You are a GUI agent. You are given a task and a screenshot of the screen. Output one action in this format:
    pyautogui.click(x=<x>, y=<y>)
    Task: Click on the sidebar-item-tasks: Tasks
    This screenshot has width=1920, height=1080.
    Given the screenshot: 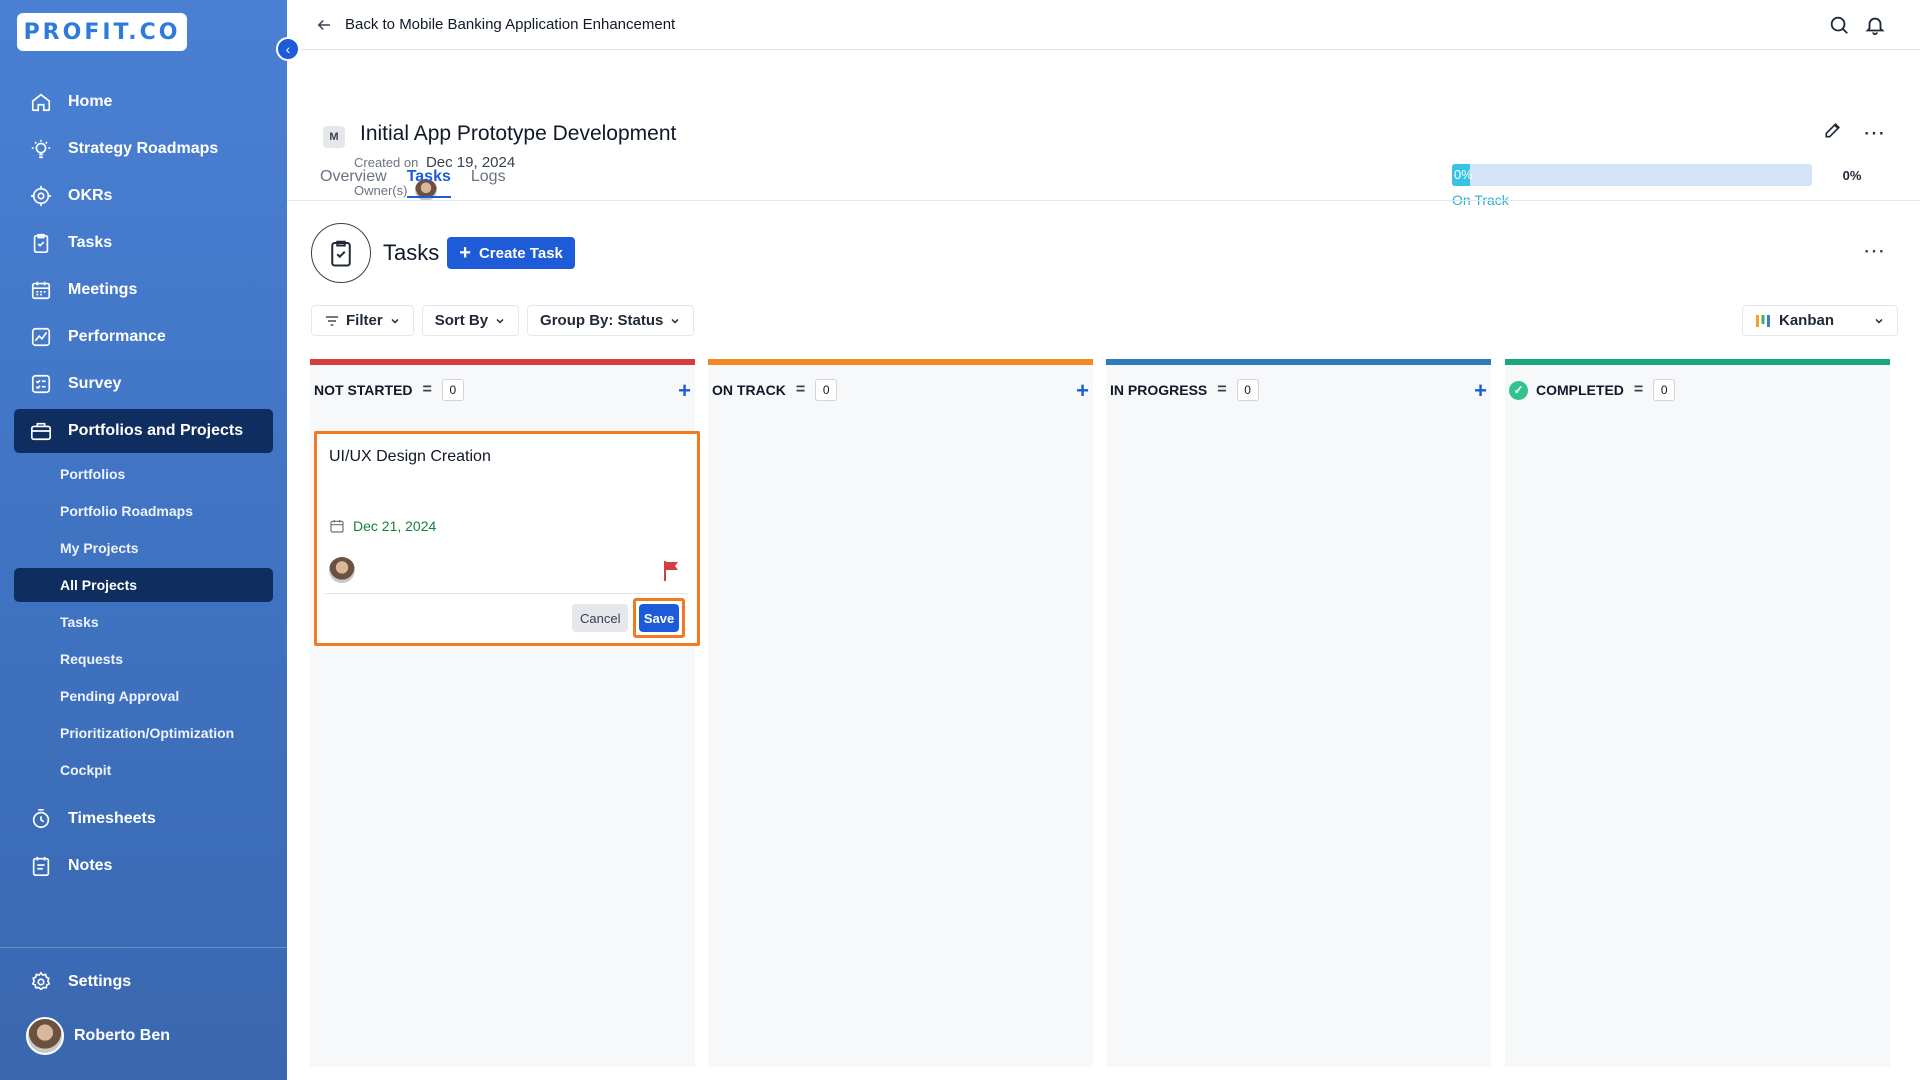 What is the action you would take?
    pyautogui.click(x=143, y=243)
    